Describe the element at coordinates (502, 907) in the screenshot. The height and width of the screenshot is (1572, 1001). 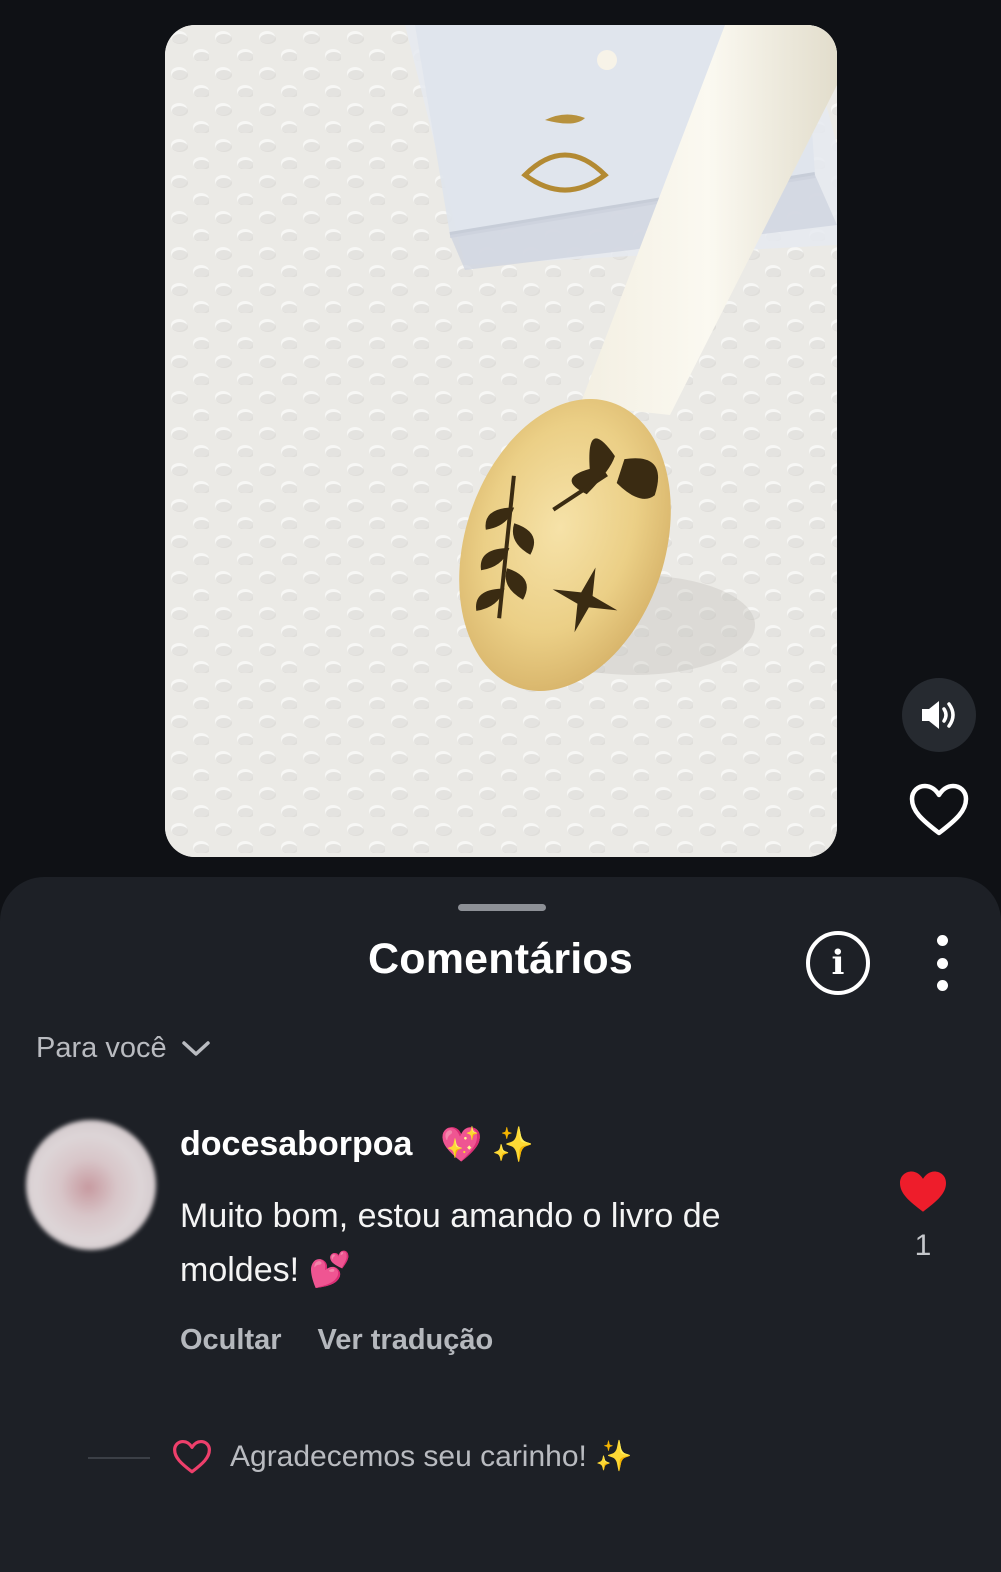
I see `sheet-drag-handle` at that location.